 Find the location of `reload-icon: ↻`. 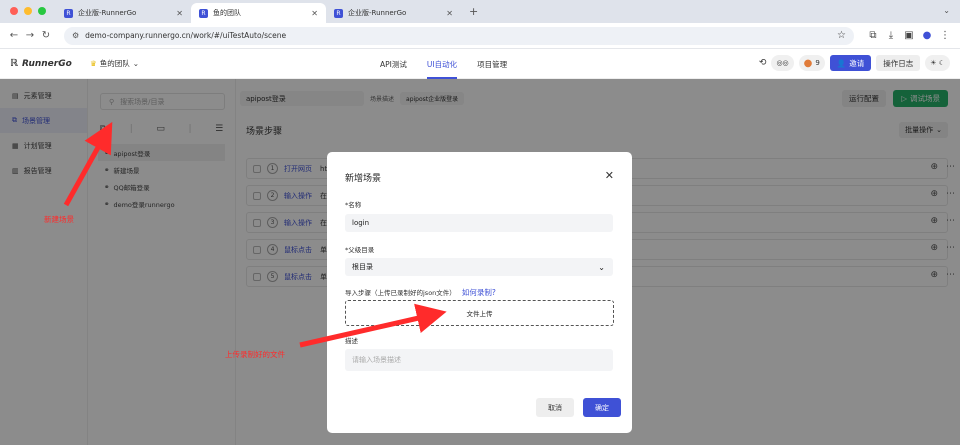

reload-icon: ↻ is located at coordinates (46, 35).